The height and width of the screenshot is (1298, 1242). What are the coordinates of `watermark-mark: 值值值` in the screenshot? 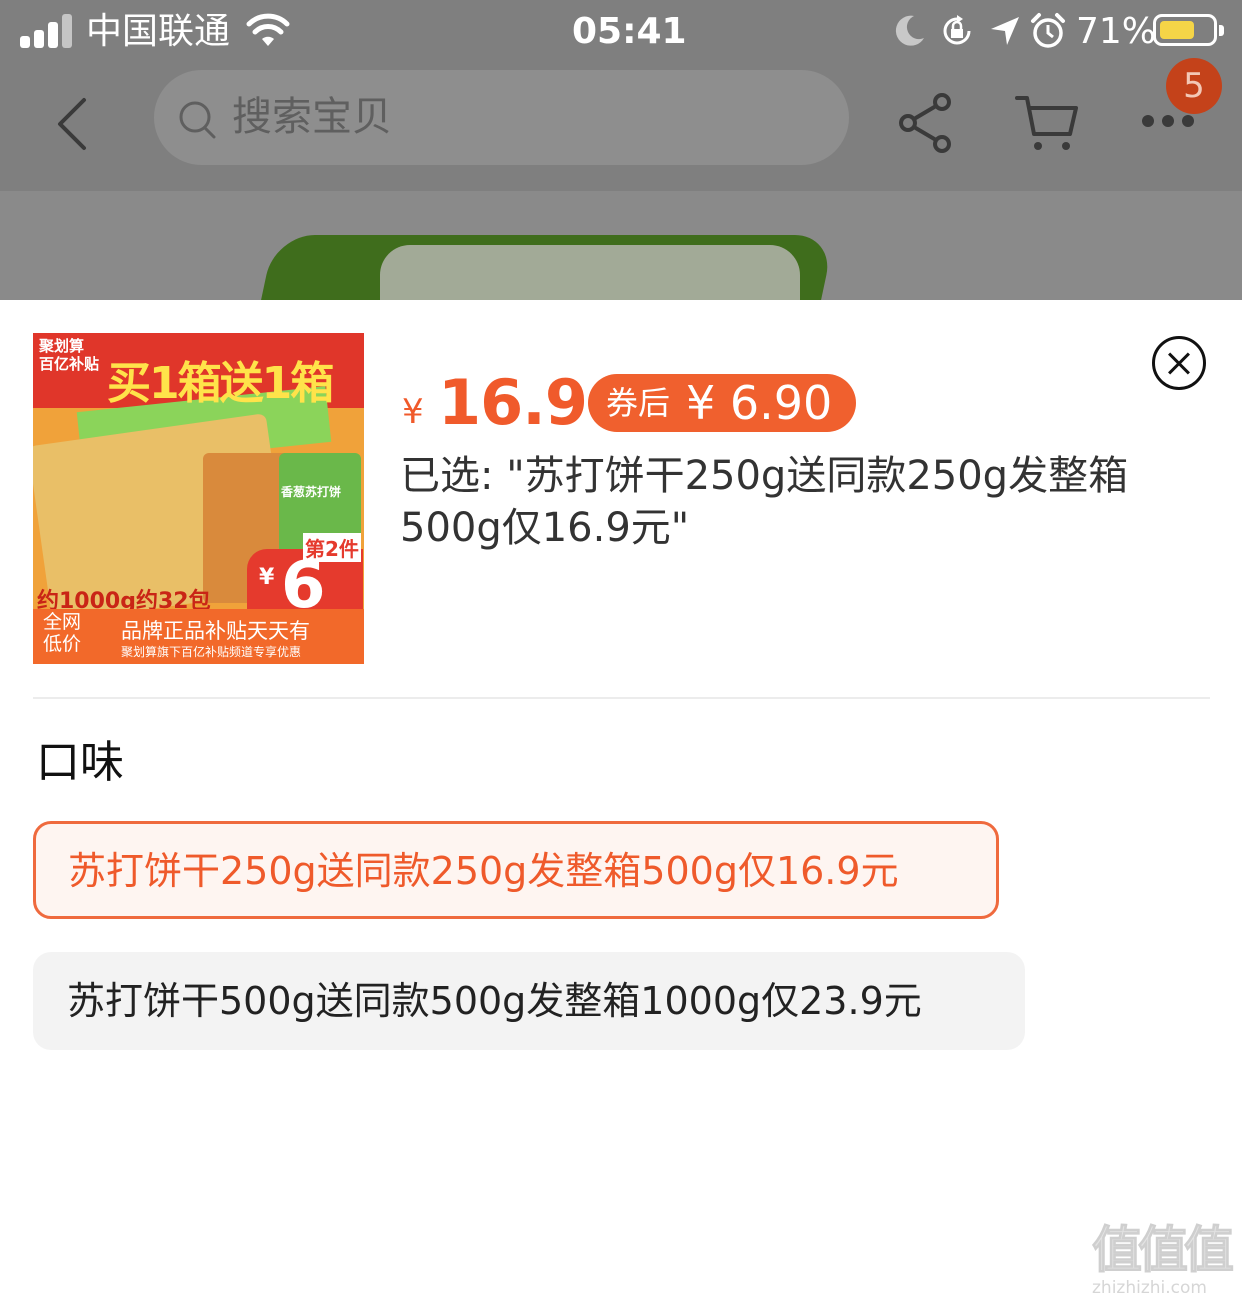 It's located at (1163, 1250).